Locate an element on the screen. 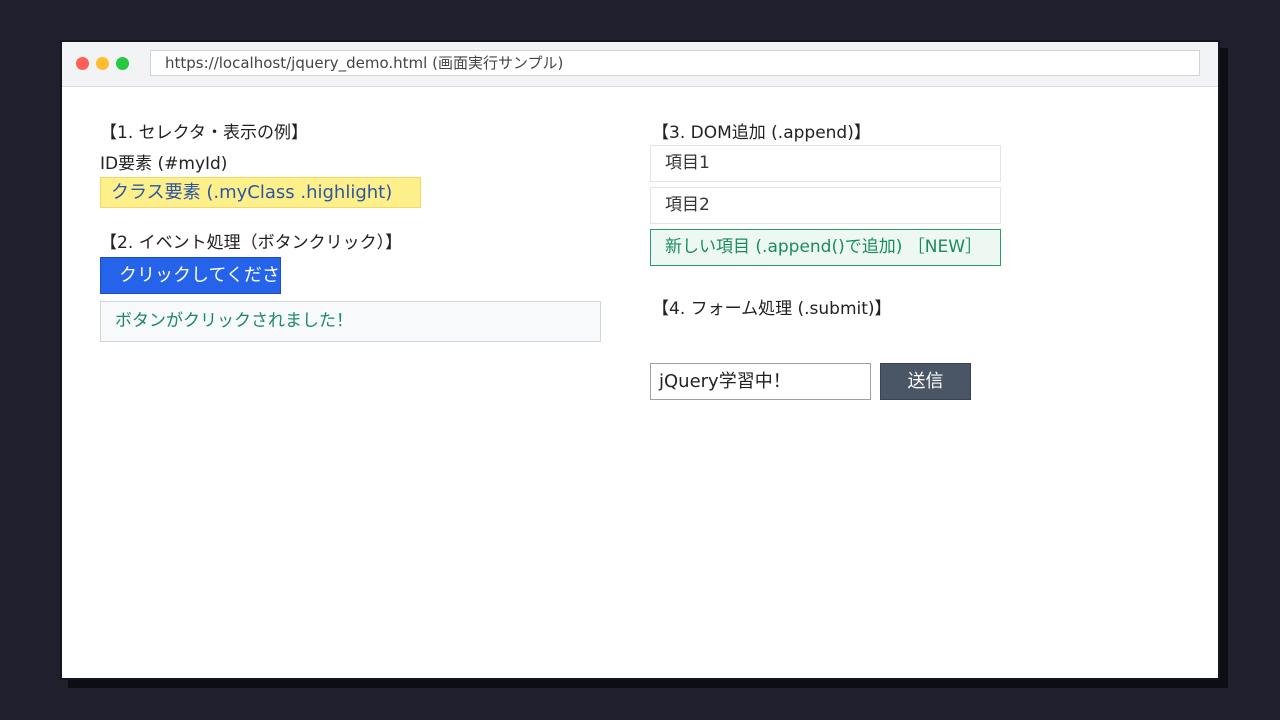 The width and height of the screenshot is (1280, 720). maximize-window-icon is located at coordinates (122, 63).